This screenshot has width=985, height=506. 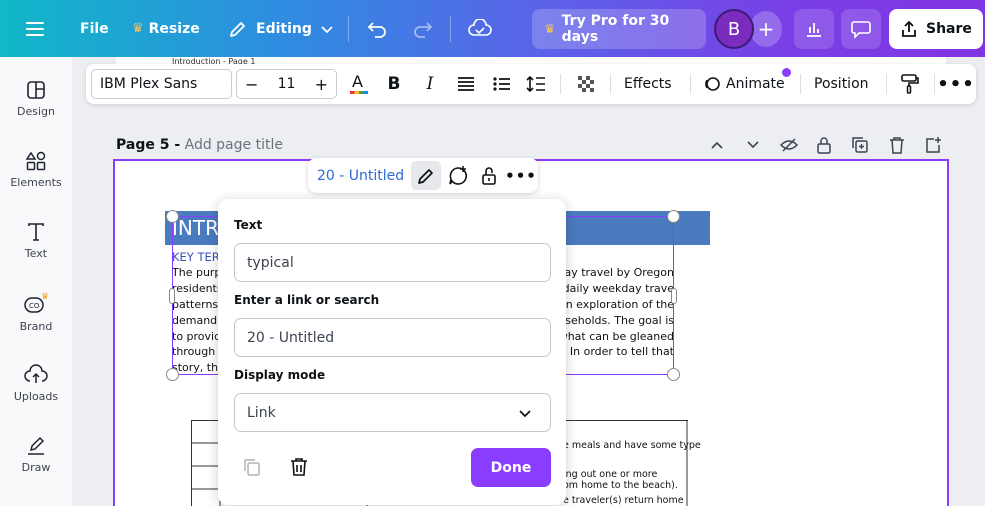 I want to click on insights-button, so click(x=814, y=29).